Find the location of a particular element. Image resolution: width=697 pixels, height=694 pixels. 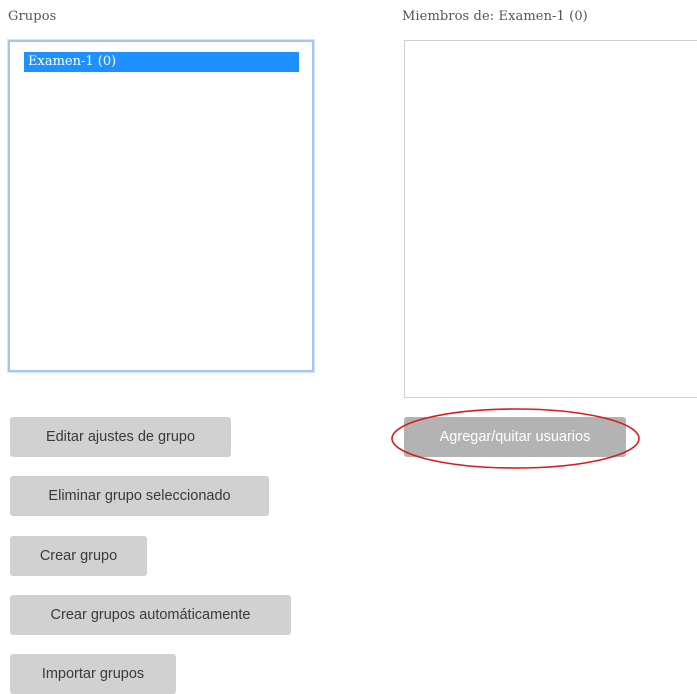

group-option-examen-1: Examen-1 (0) is located at coordinates (161, 62).